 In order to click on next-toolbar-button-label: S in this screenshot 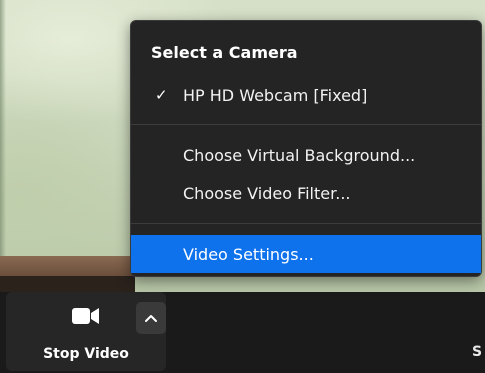, I will do `click(477, 352)`.